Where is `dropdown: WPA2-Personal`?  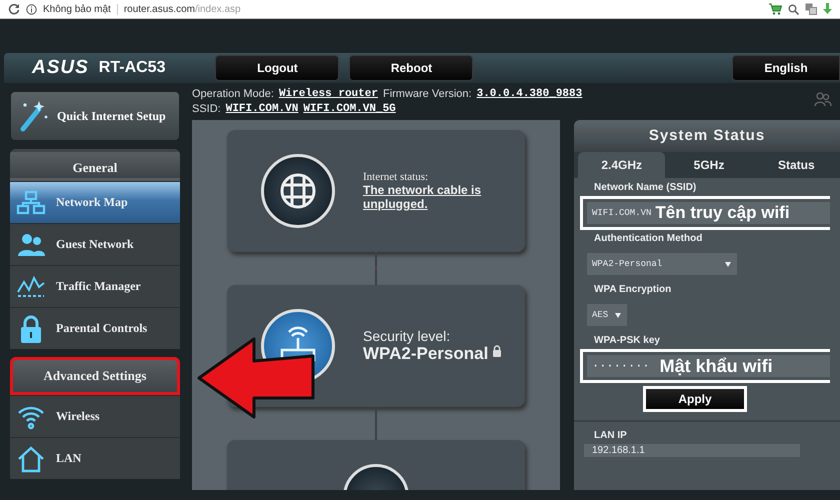 dropdown: WPA2-Personal is located at coordinates (662, 264).